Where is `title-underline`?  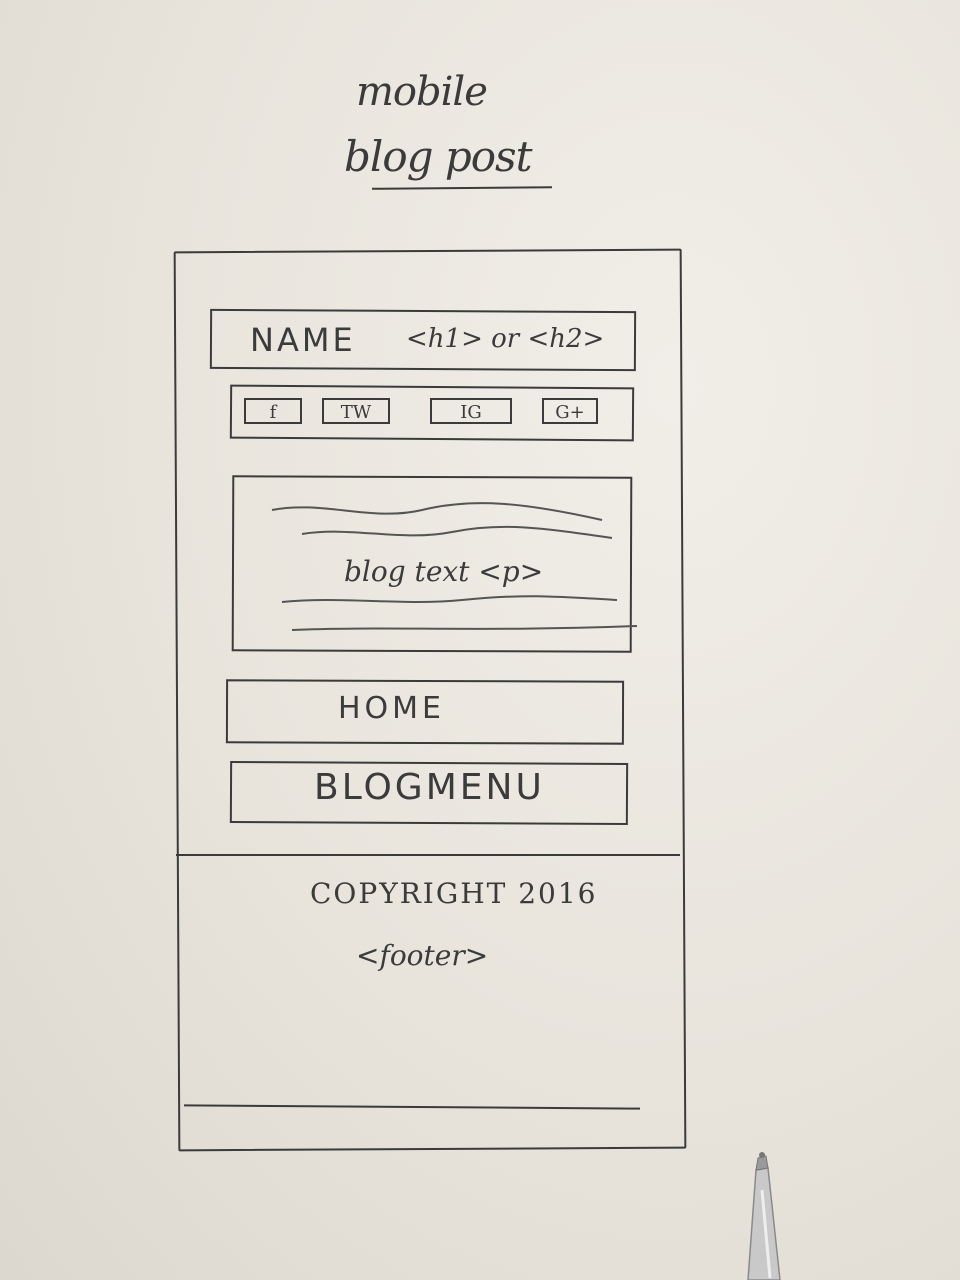 title-underline is located at coordinates (462, 188).